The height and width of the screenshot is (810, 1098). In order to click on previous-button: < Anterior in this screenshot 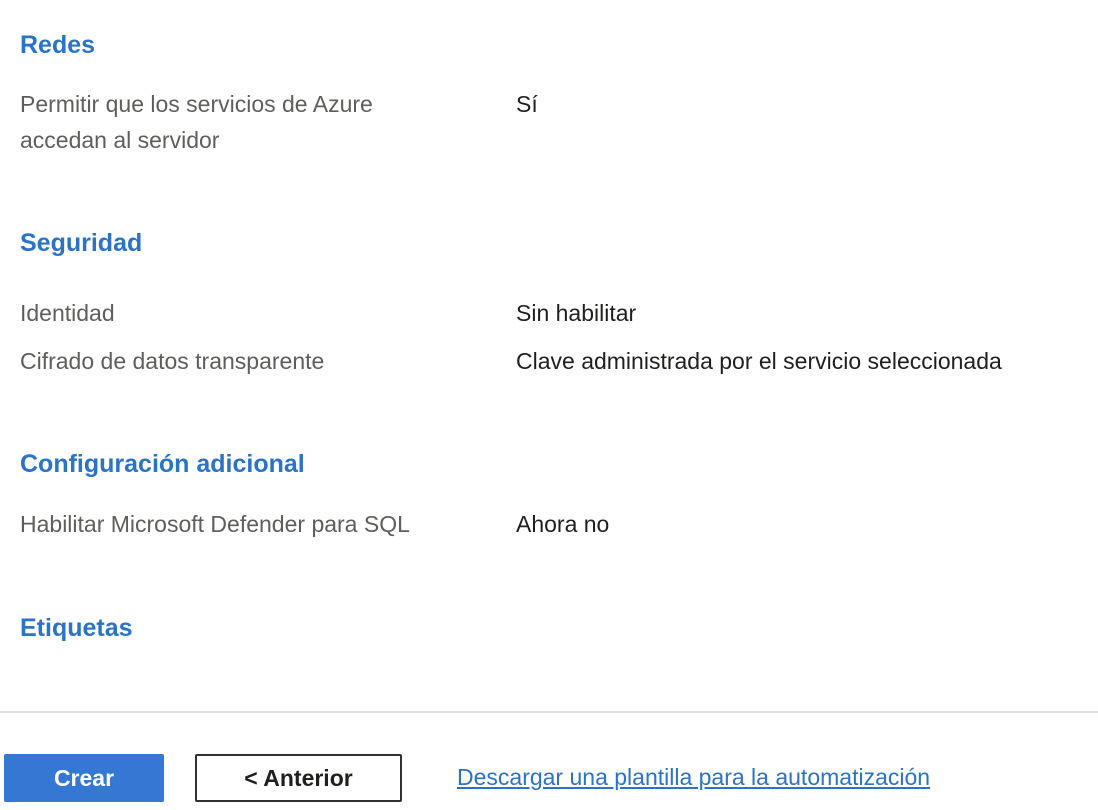, I will do `click(298, 778)`.